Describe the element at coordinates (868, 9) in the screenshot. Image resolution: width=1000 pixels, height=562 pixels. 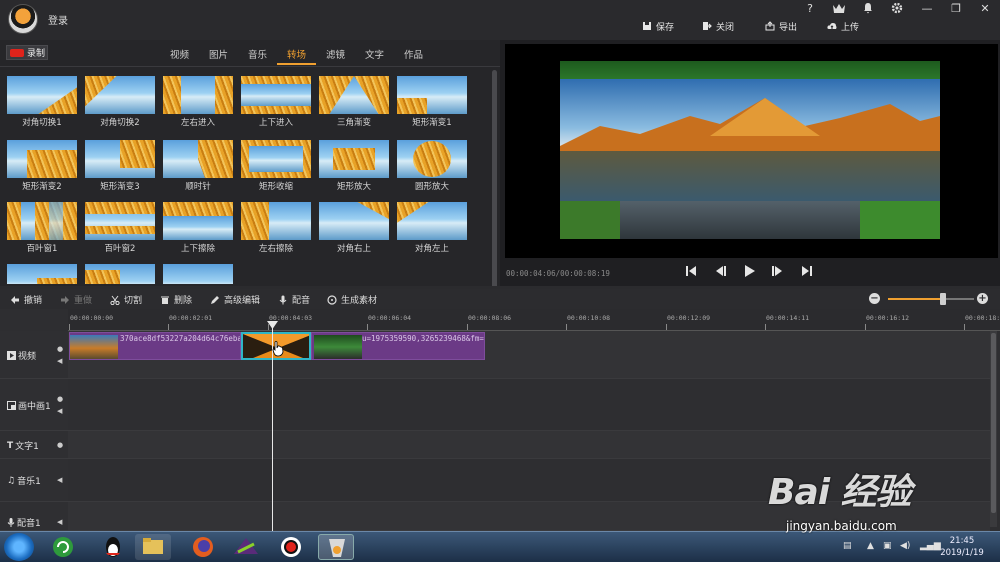
I see `bell-icon` at that location.